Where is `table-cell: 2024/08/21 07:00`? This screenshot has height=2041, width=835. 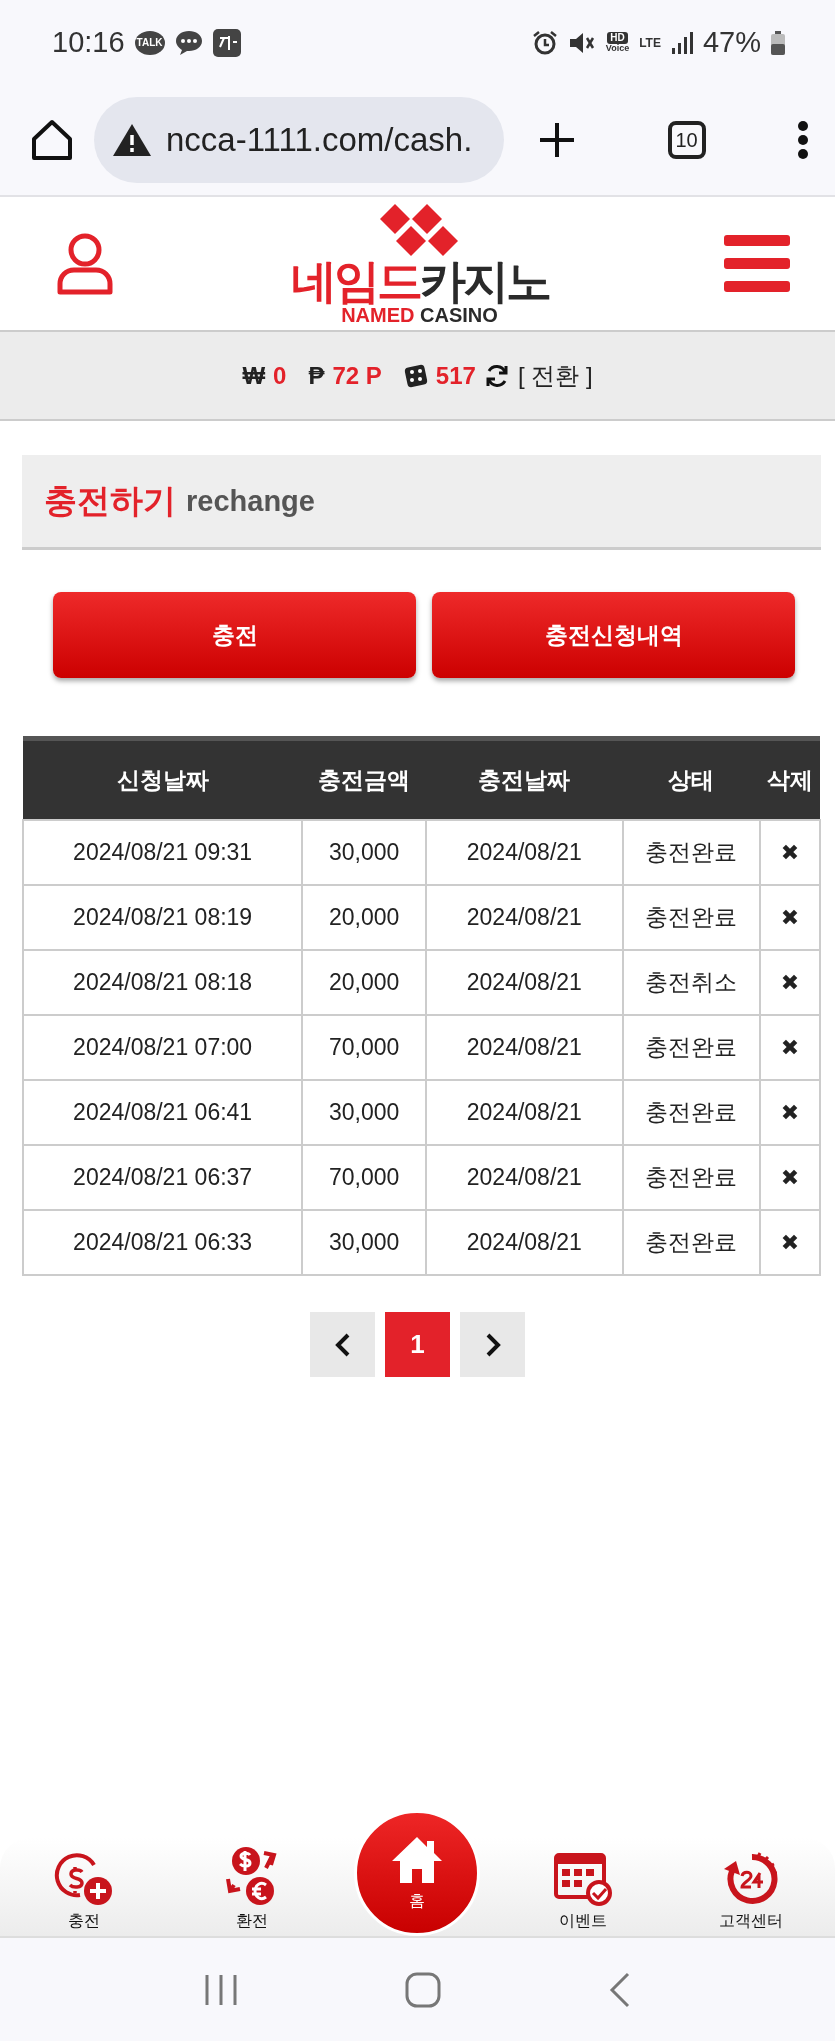
table-cell: 2024/08/21 07:00 is located at coordinates (163, 1047).